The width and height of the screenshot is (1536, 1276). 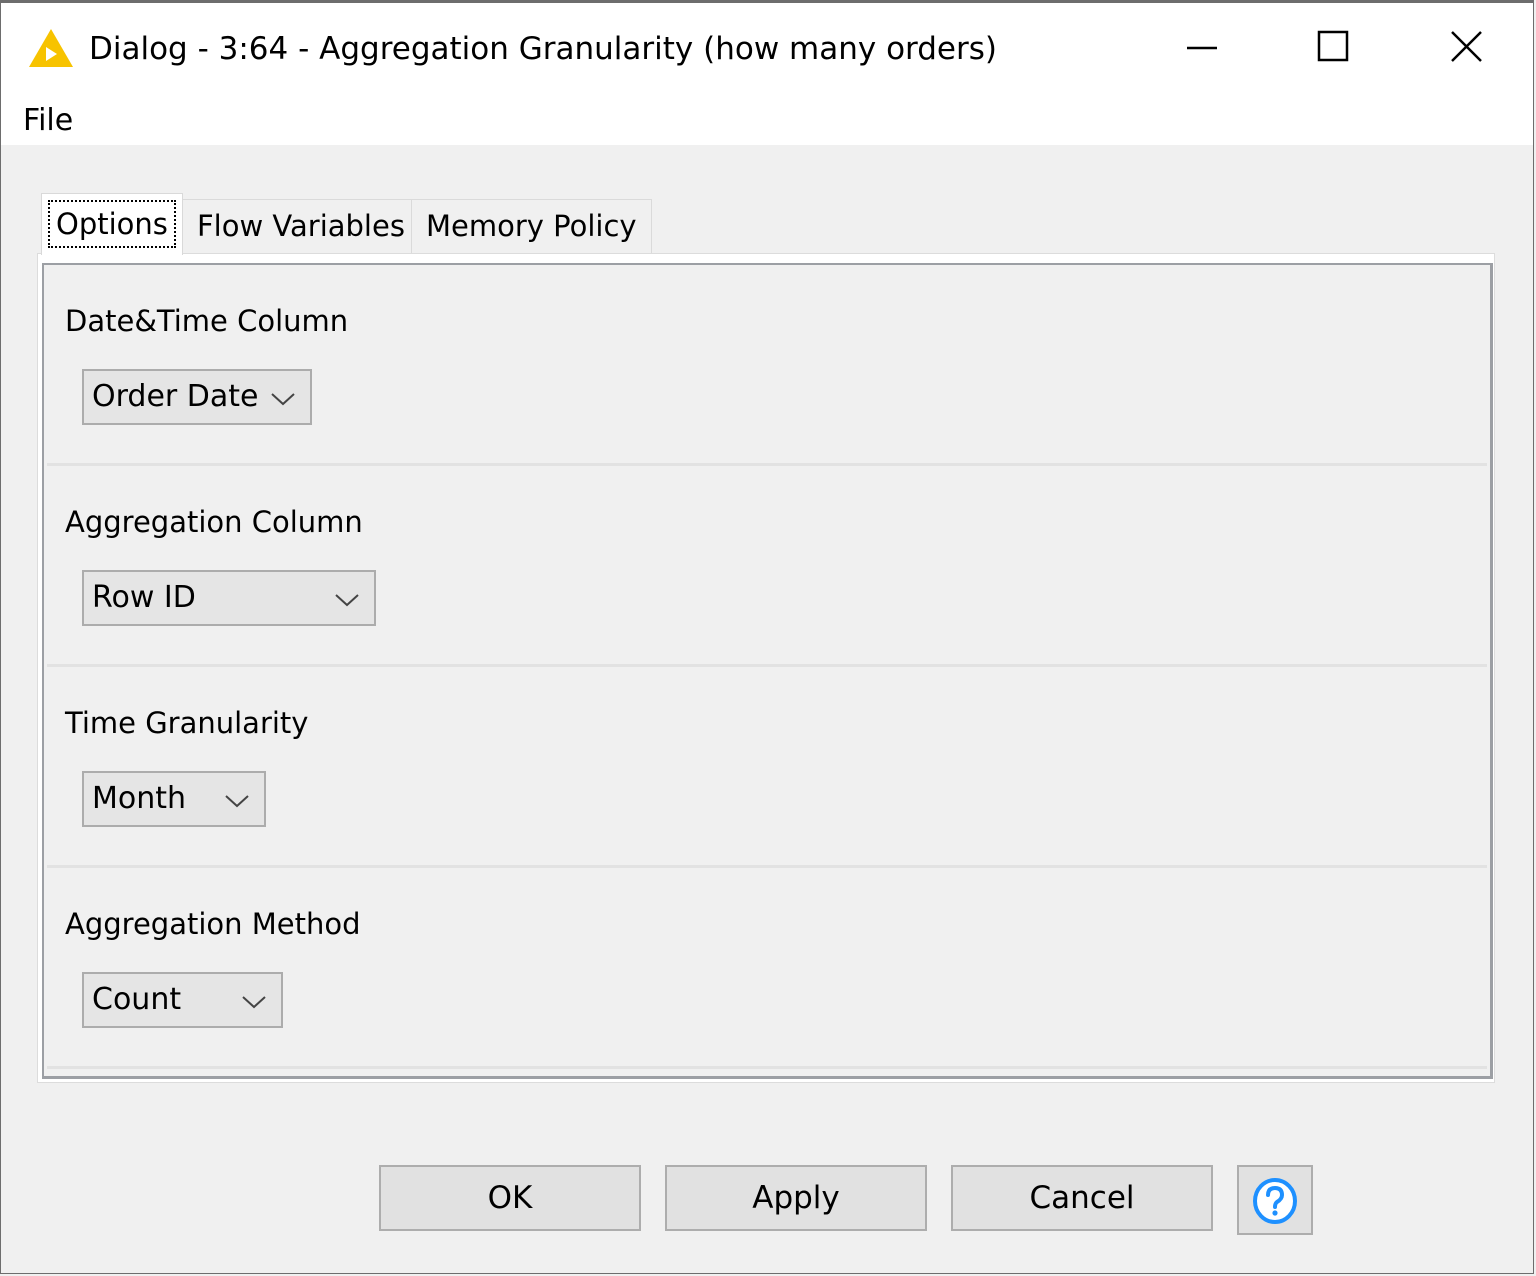 I want to click on tab-flow-variables: Flow Variables, so click(x=301, y=226).